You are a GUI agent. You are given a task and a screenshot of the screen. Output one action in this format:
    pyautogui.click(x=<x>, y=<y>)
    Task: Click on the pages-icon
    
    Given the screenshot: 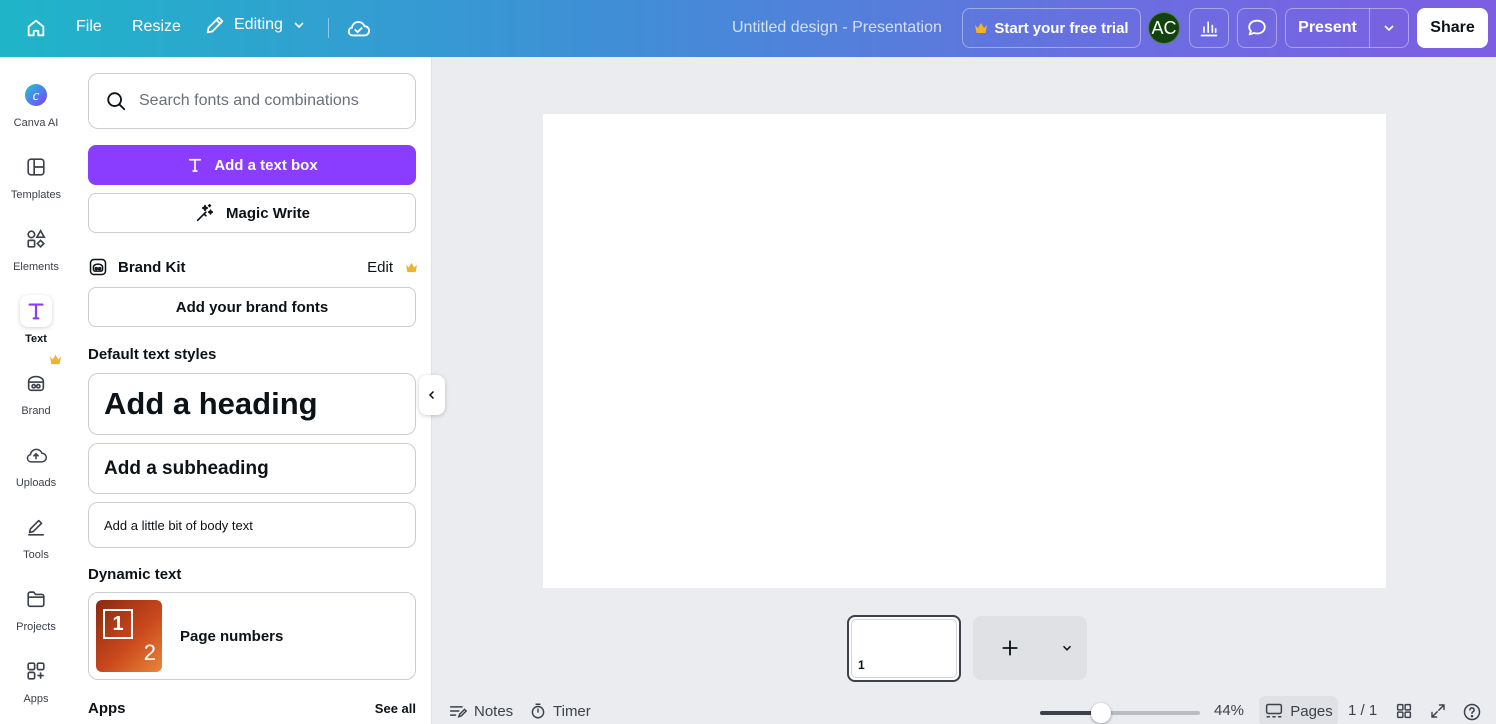 What is the action you would take?
    pyautogui.click(x=1274, y=710)
    